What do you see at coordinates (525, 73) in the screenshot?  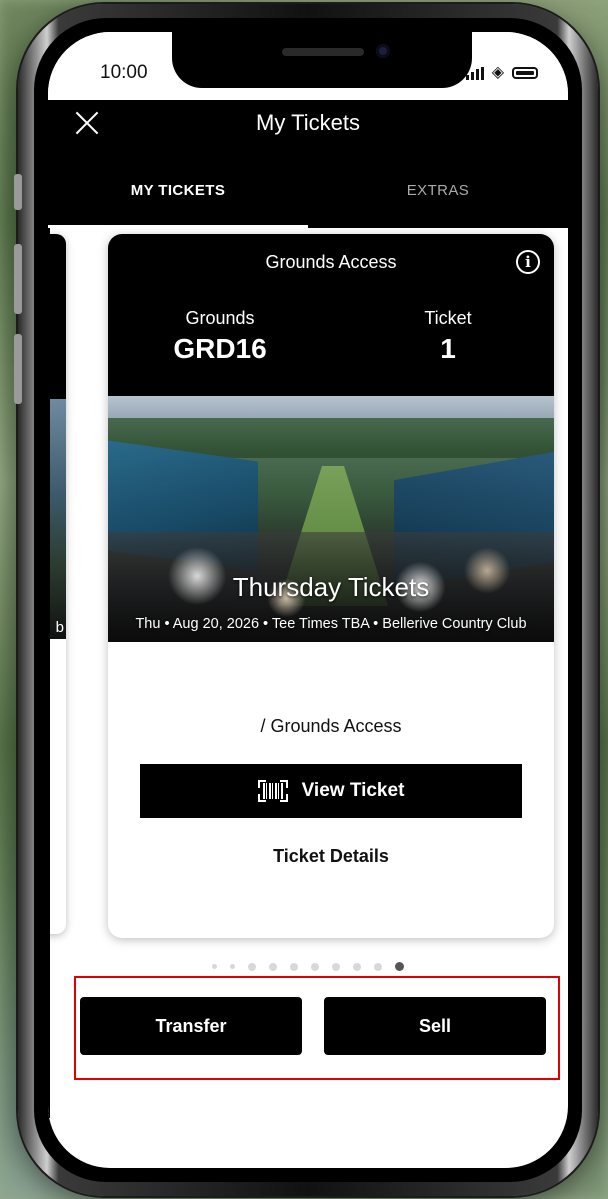 I see `battery-icon` at bounding box center [525, 73].